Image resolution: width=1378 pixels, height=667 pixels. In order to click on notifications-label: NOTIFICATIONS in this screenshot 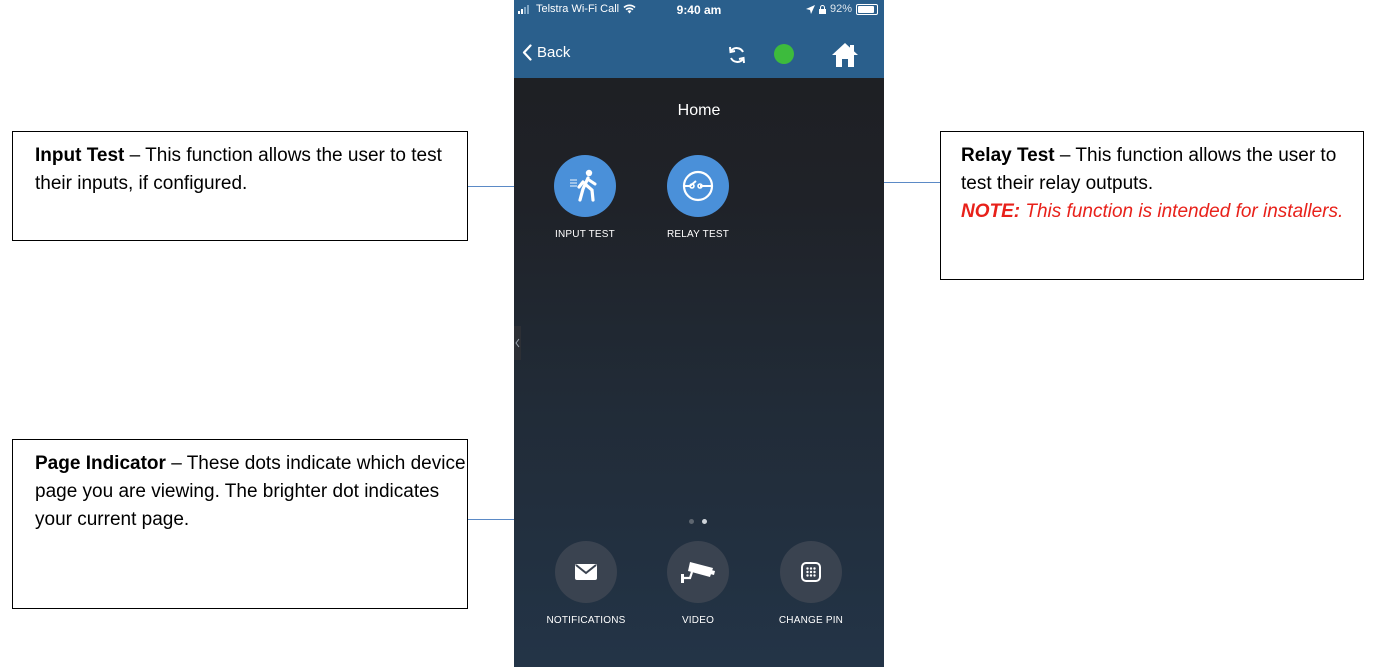, I will do `click(586, 620)`.